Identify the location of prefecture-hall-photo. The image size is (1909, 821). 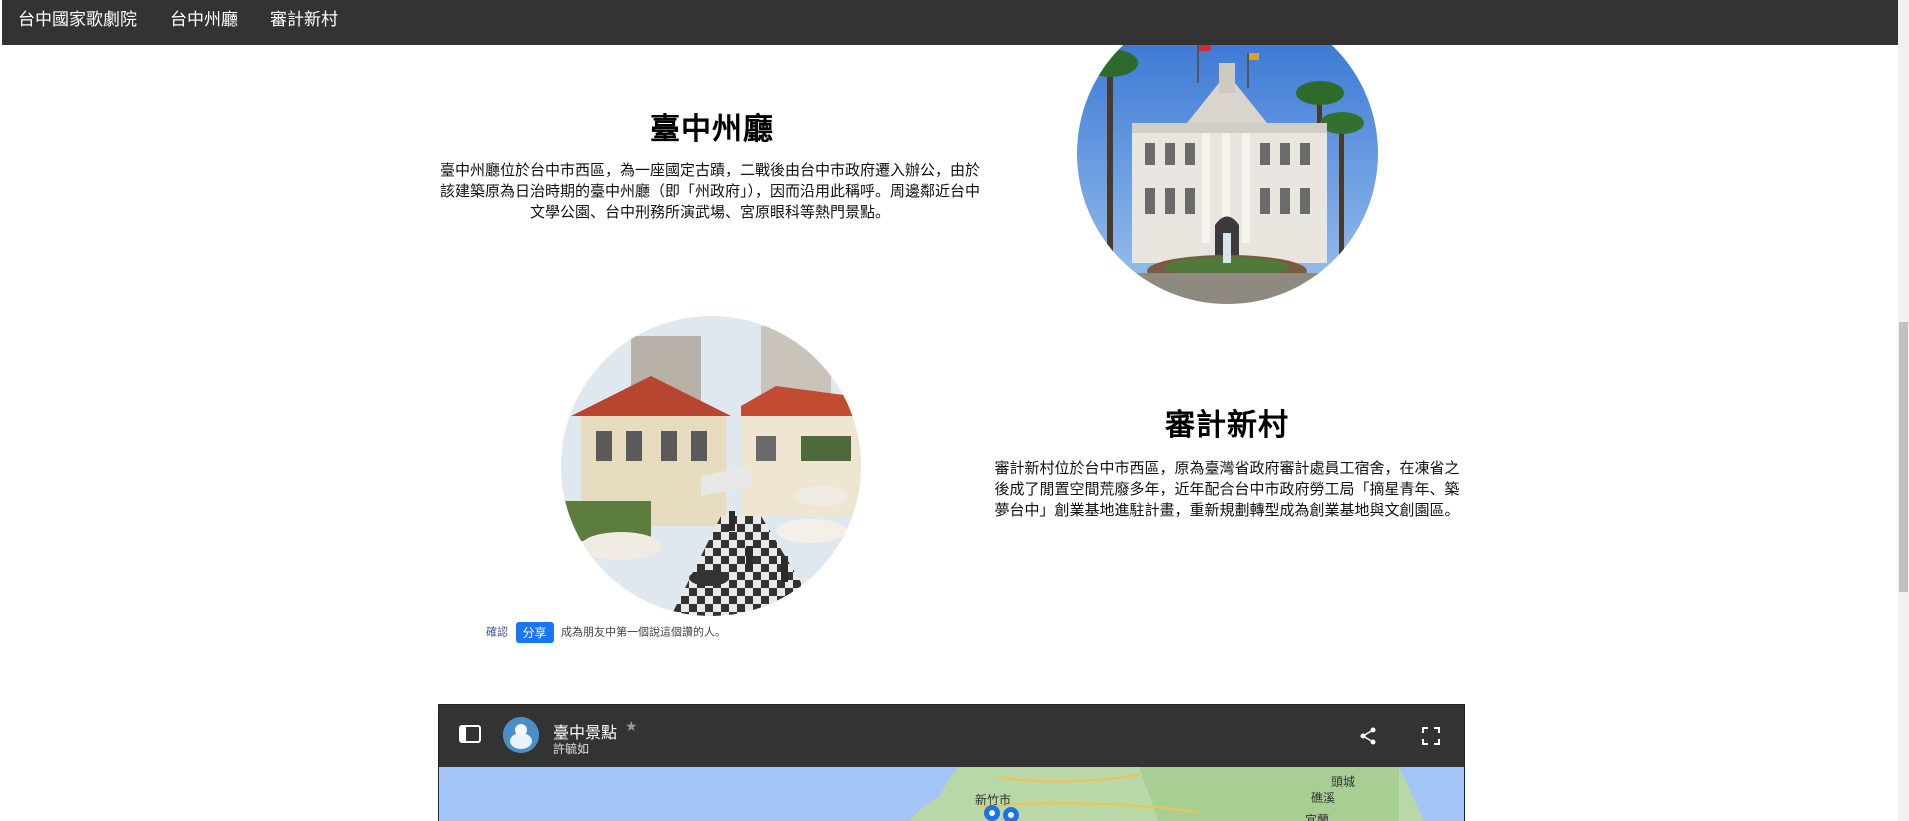
(1227, 153).